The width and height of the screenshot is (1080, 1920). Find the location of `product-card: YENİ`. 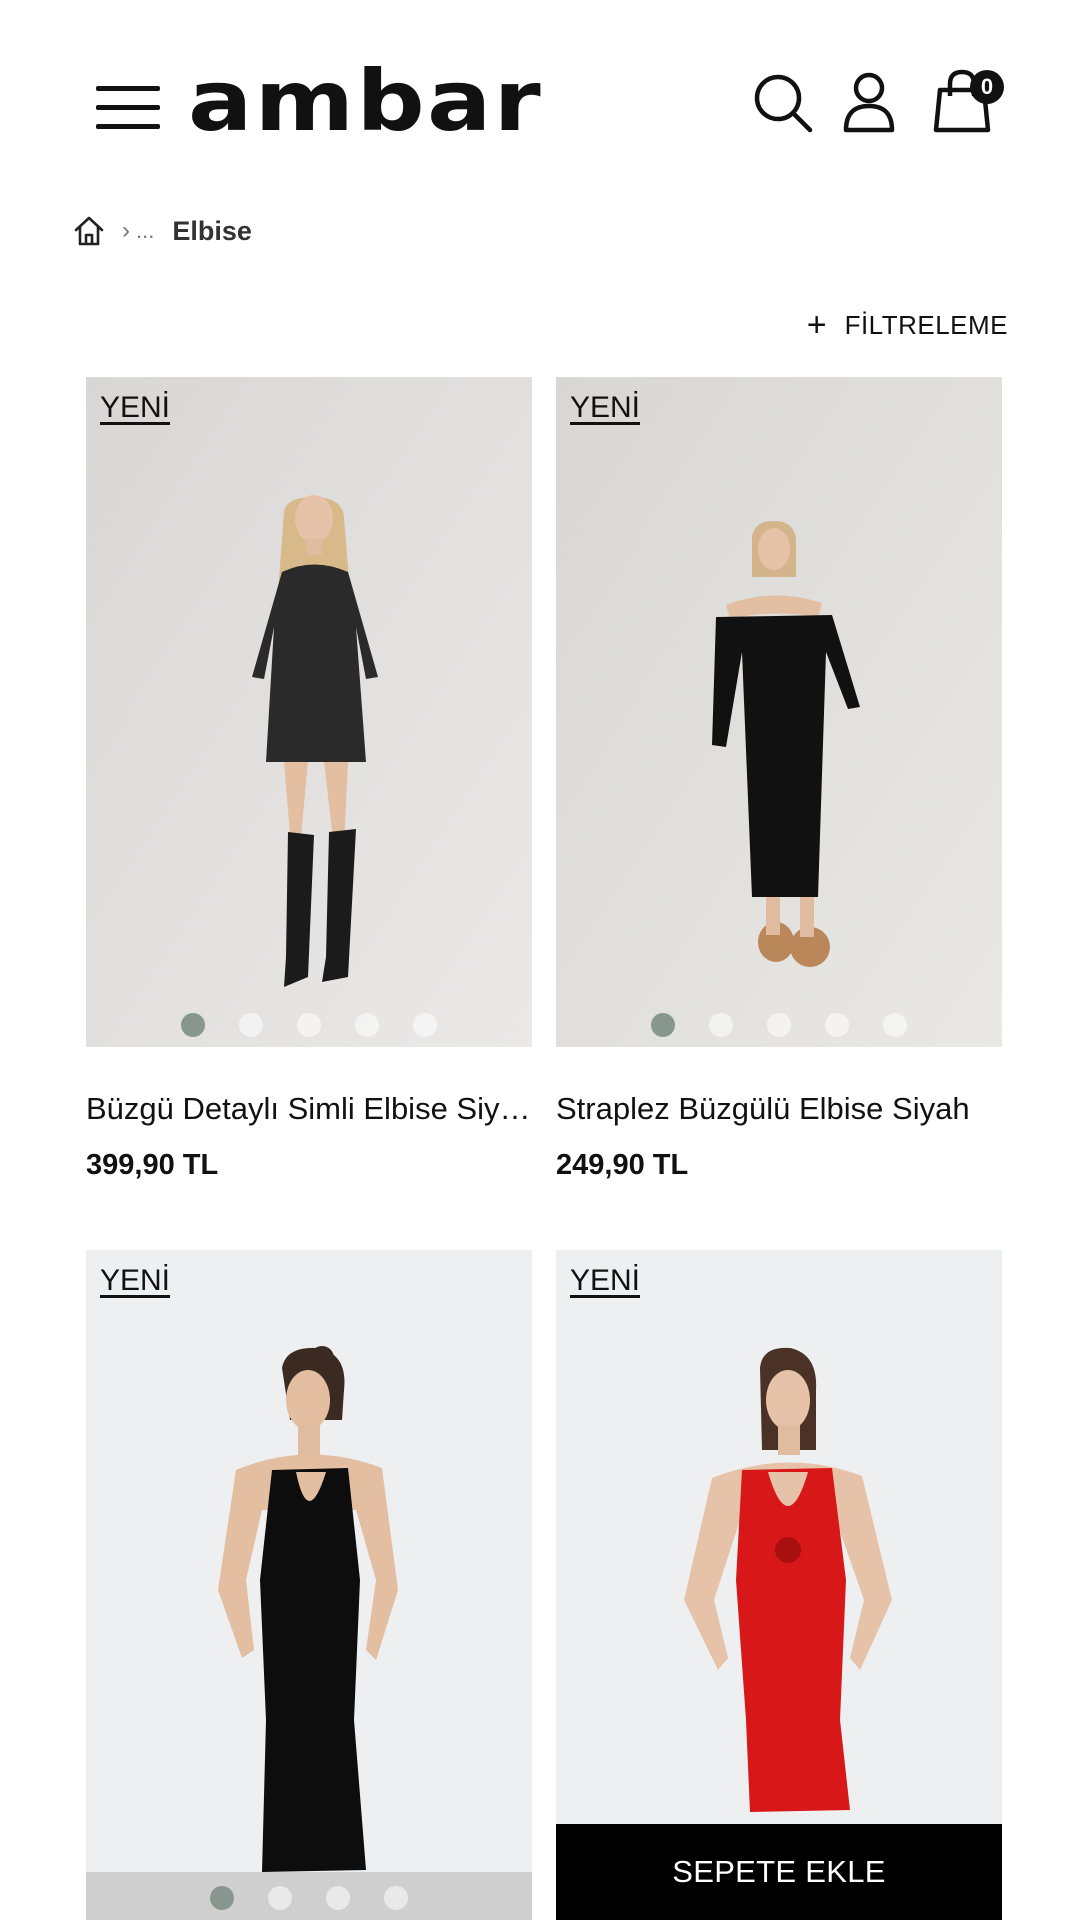

product-card: YENİ is located at coordinates (309, 1585).